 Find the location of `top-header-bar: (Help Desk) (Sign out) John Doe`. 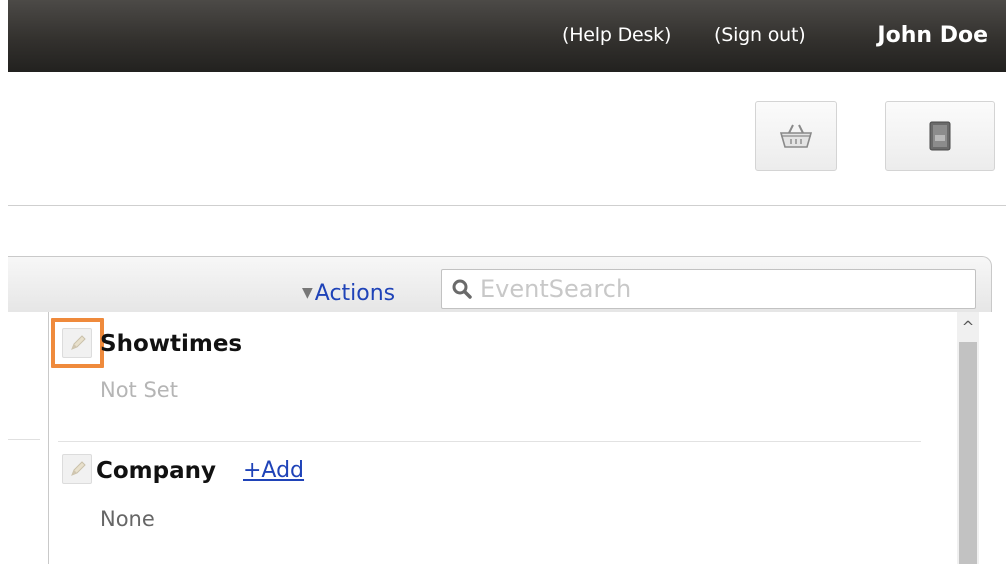

top-header-bar: (Help Desk) (Sign out) John Doe is located at coordinates (507, 36).